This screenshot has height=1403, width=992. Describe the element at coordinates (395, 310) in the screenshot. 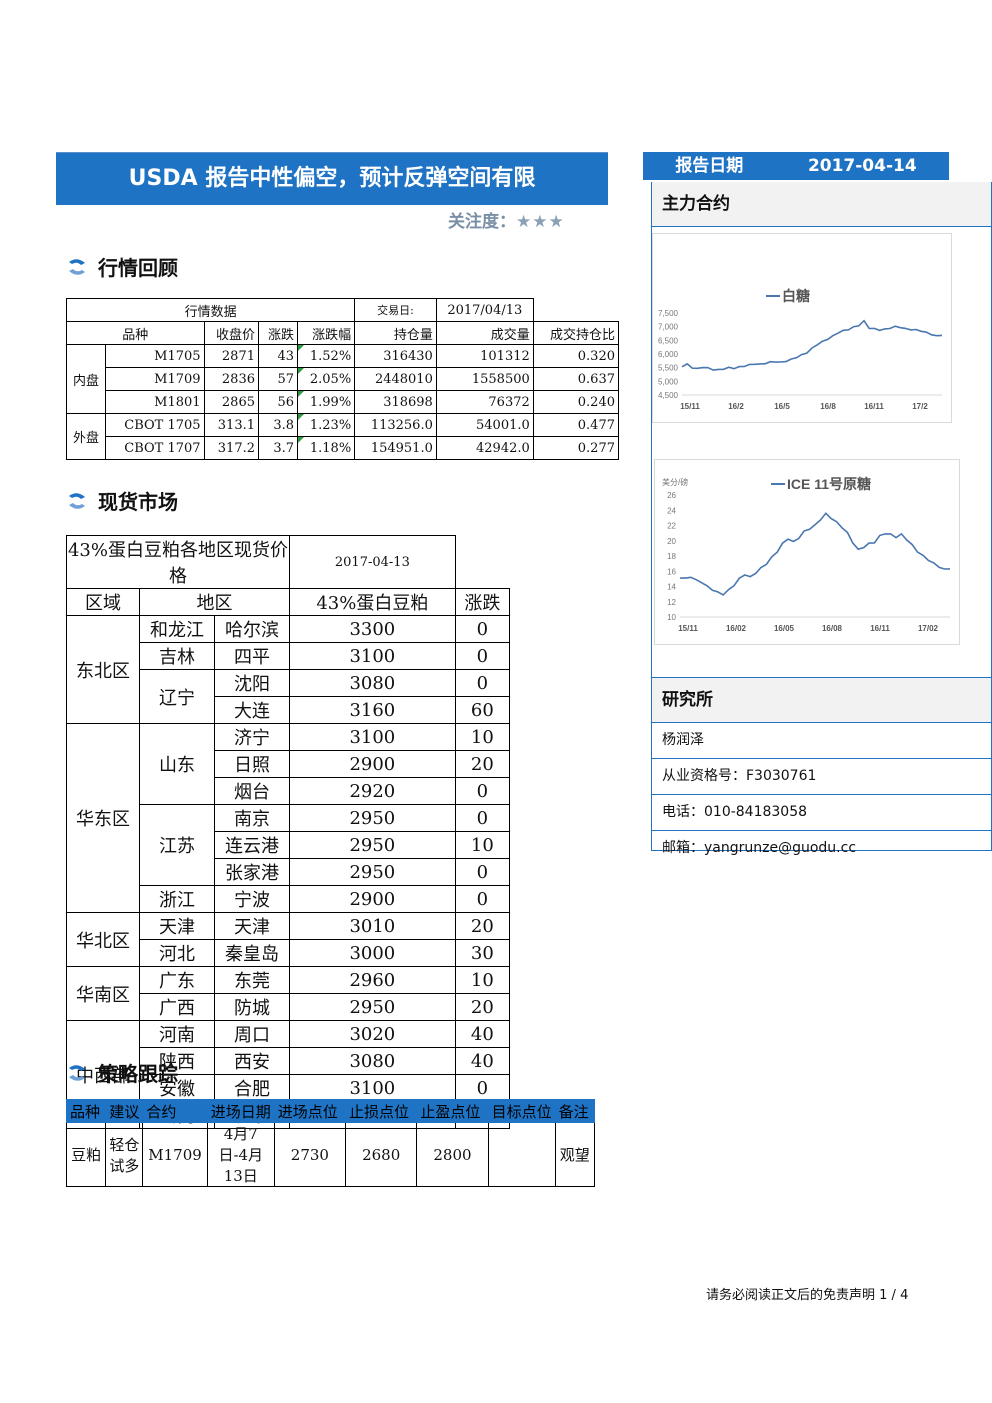

I see `trade-date-label: 交易日:` at that location.